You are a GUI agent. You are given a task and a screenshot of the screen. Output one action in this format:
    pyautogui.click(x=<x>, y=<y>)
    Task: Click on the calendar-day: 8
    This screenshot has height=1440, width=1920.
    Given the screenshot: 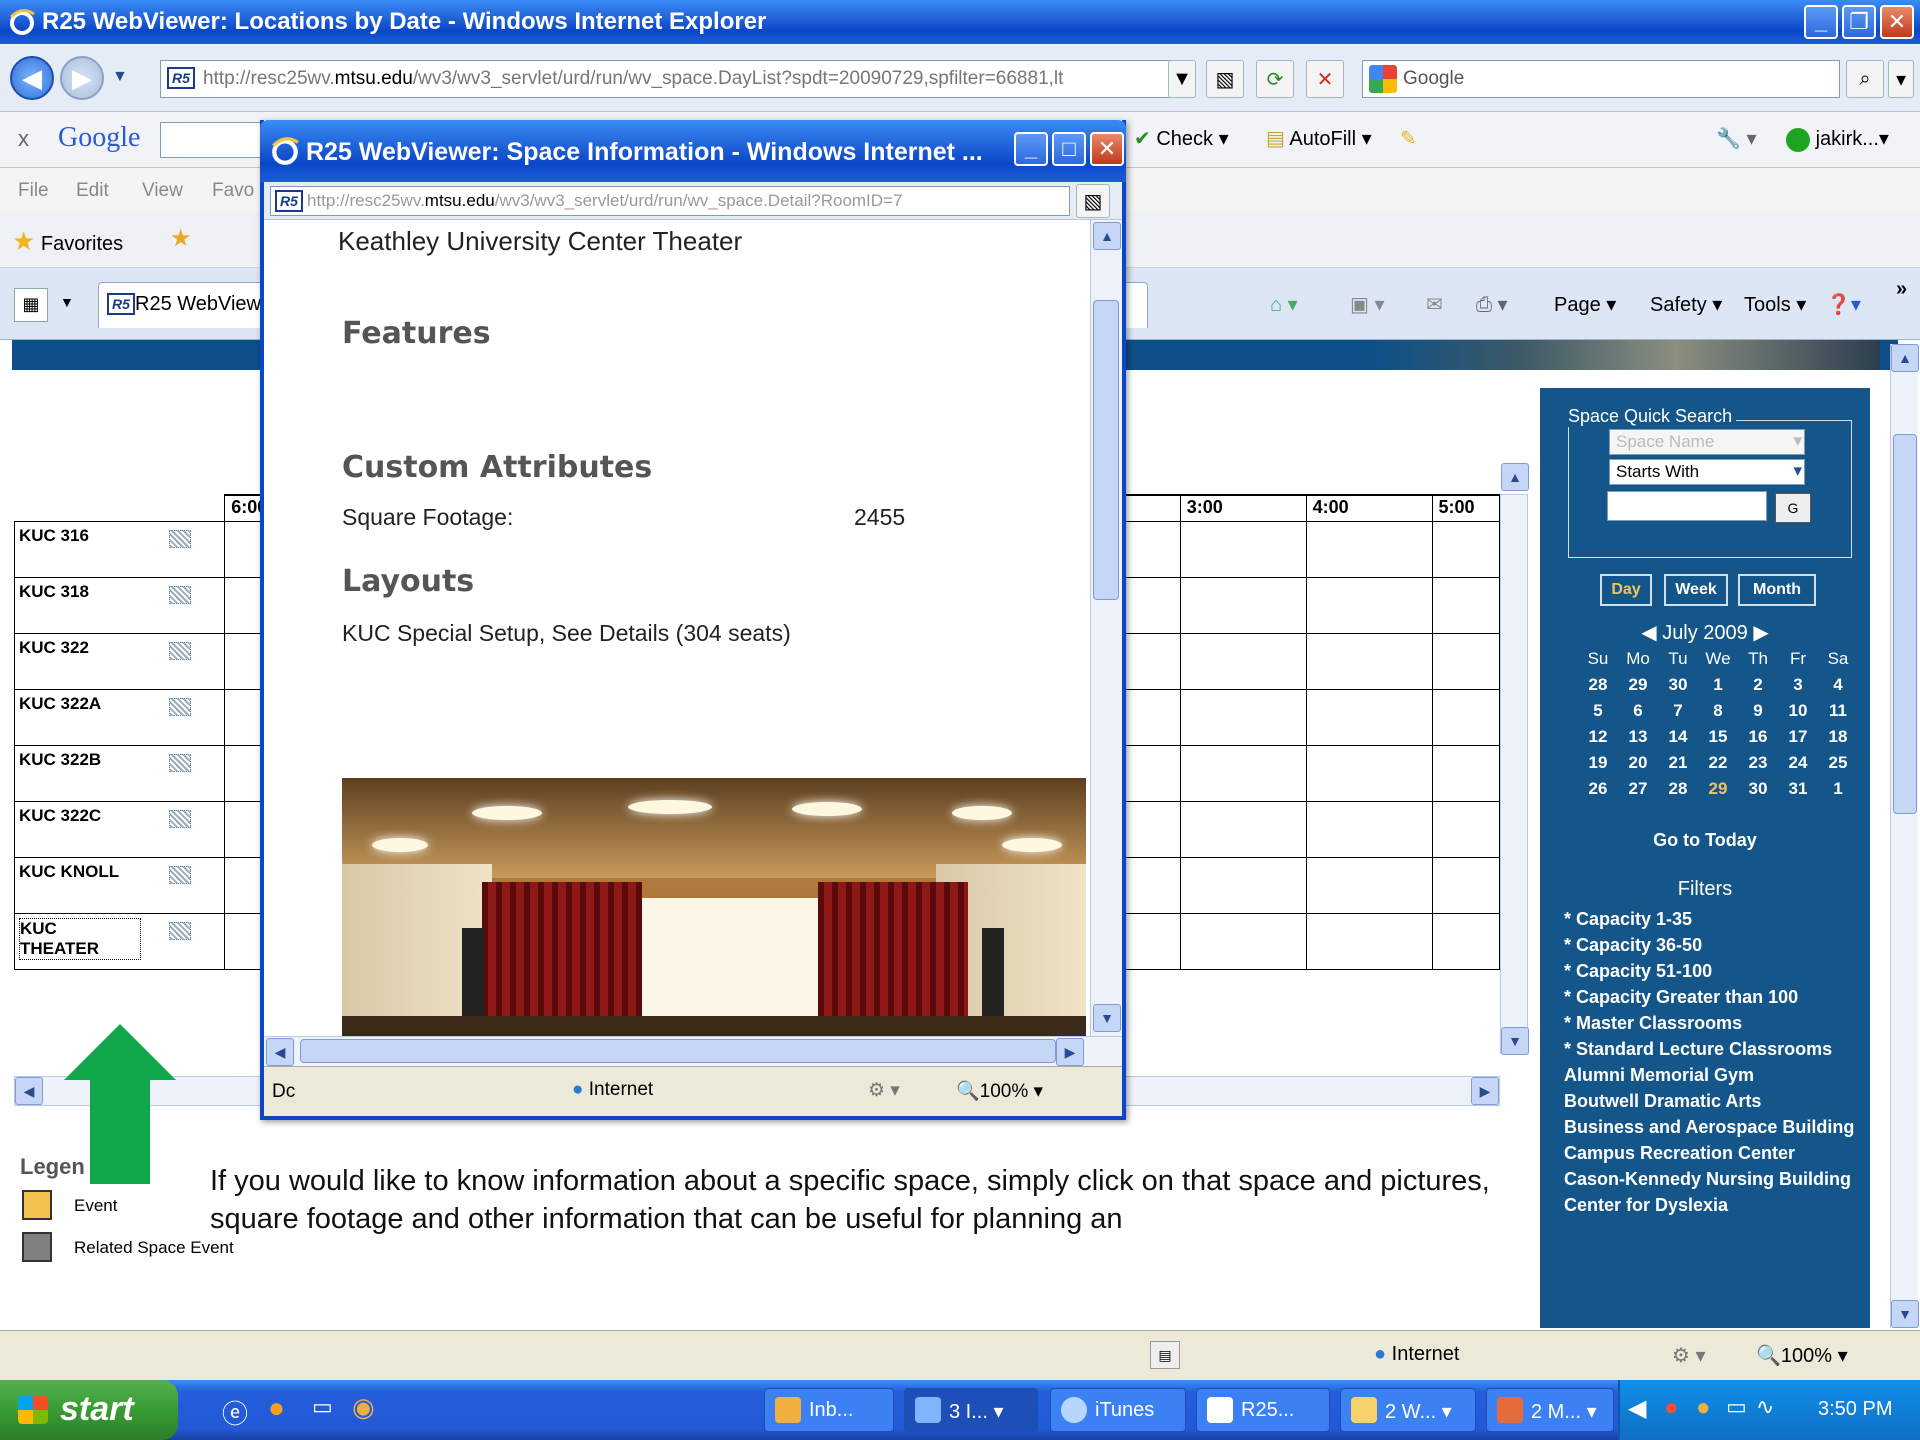 What is the action you would take?
    pyautogui.click(x=1718, y=711)
    